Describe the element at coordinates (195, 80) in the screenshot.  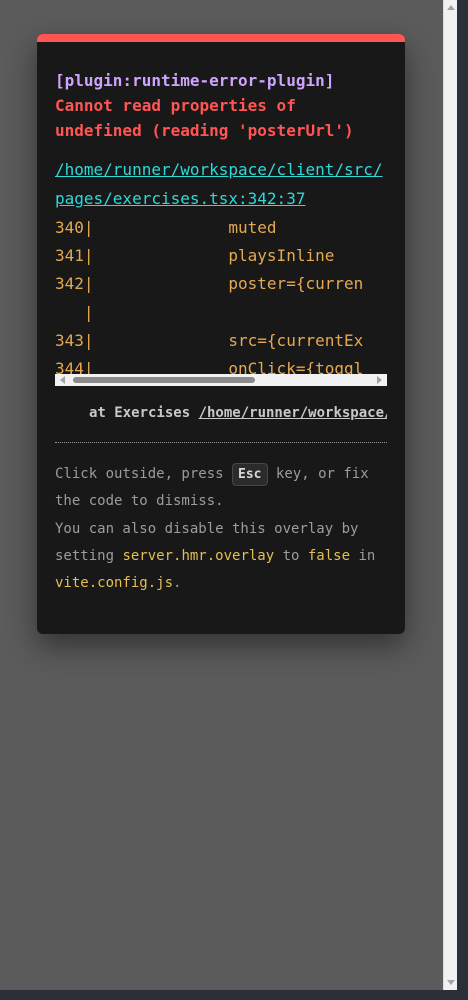
I see `plugin-name: [plugin:runtime-error-plugin]` at that location.